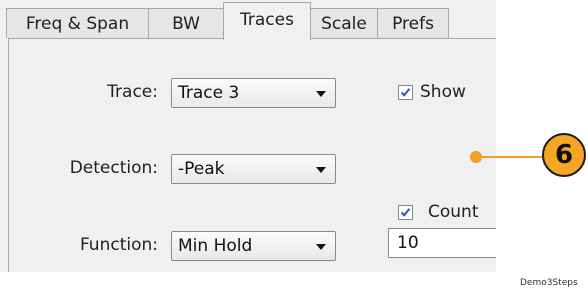 The height and width of the screenshot is (291, 588). What do you see at coordinates (442, 243) in the screenshot?
I see `count-input: 10` at bounding box center [442, 243].